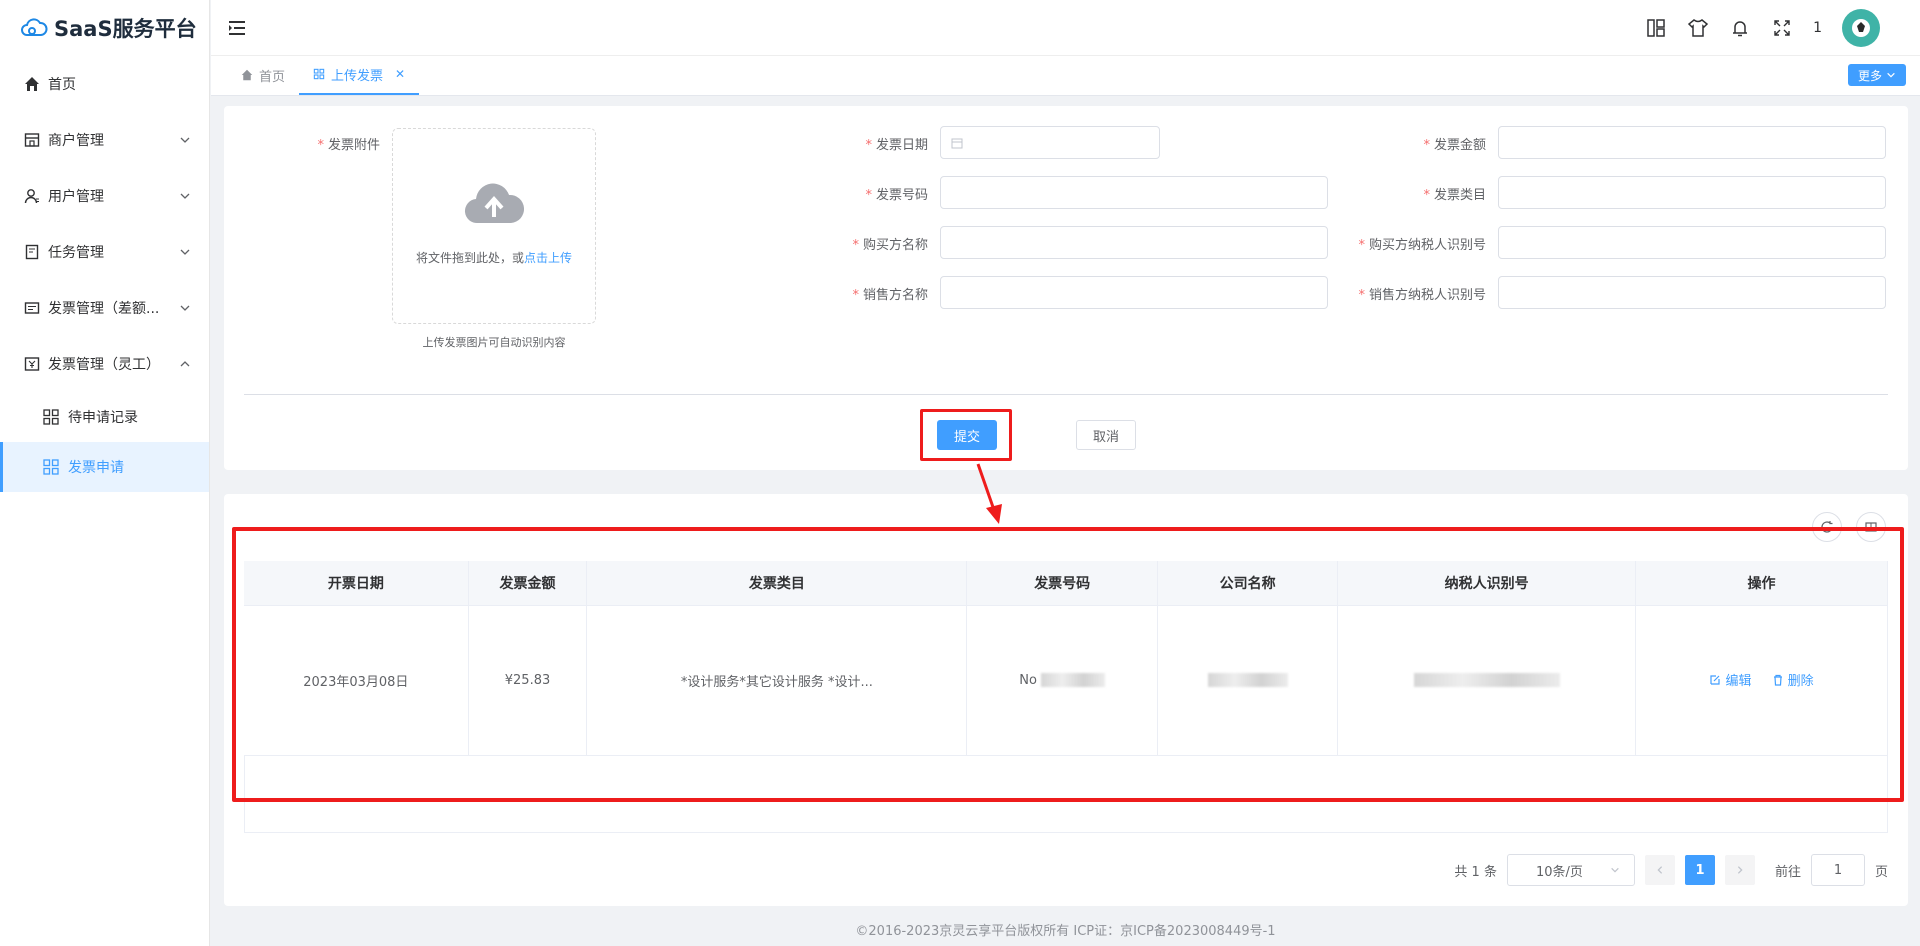  Describe the element at coordinates (1422, 295) in the screenshot. I see `seller-tax-label: * 销售方纳税人识别号` at that location.